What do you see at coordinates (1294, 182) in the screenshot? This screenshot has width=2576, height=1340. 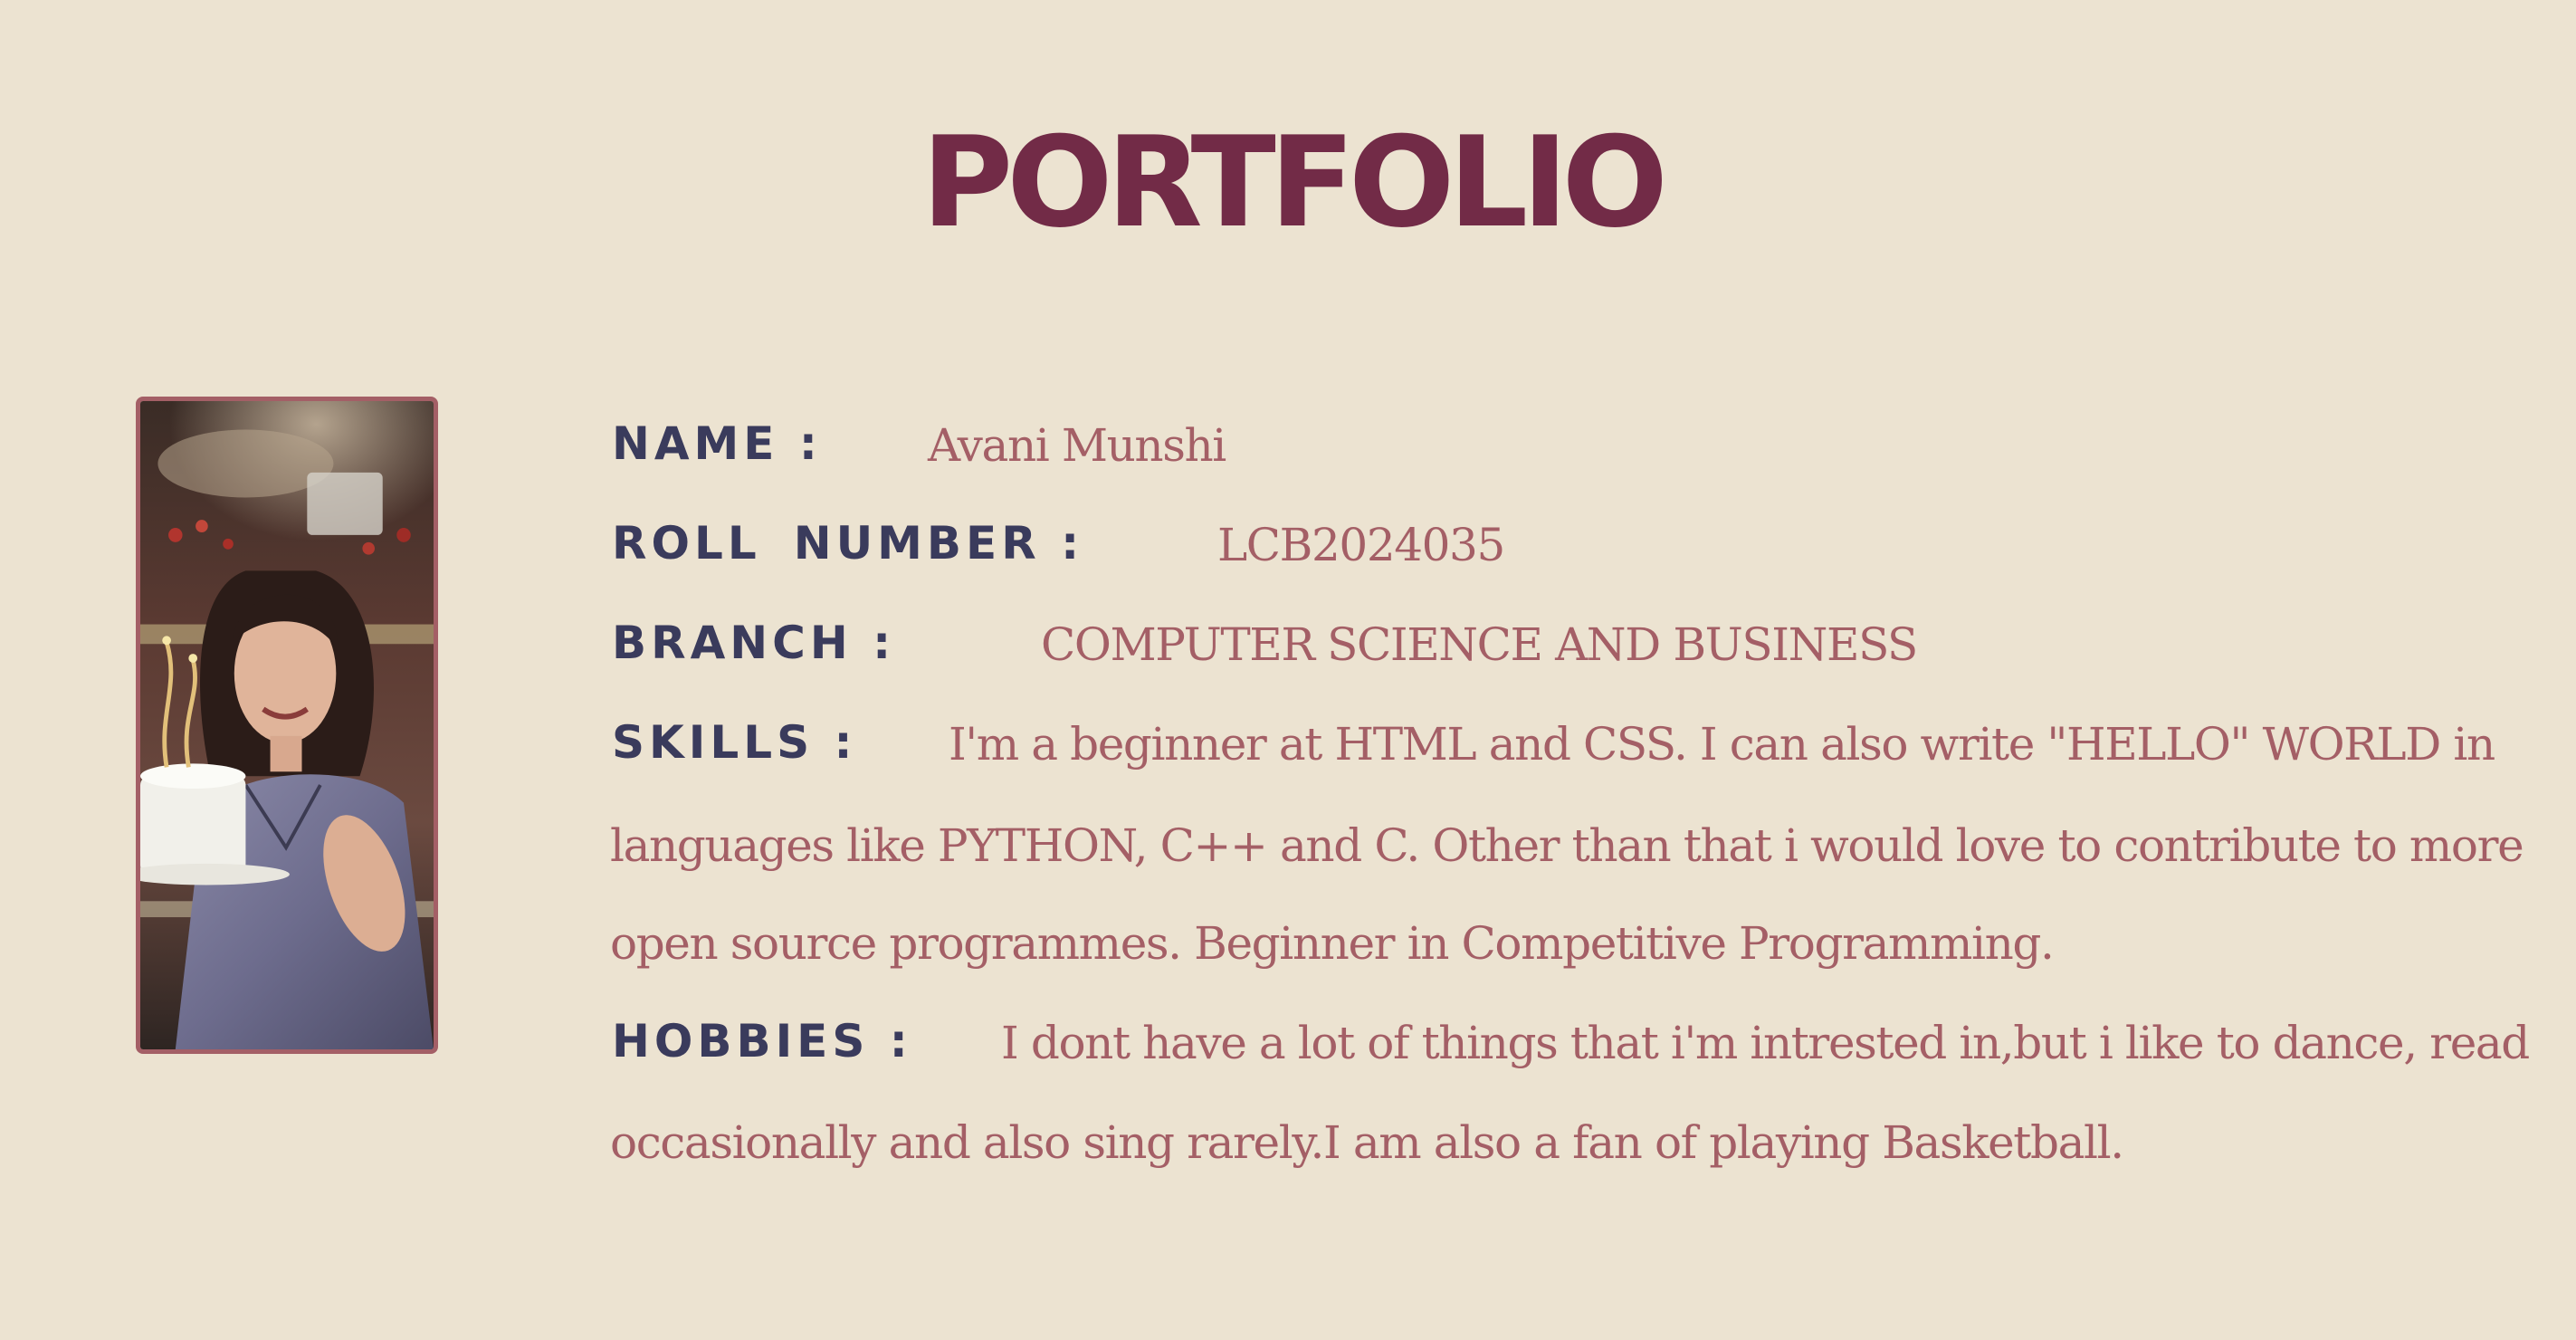 I see `page-title: PORTFOLIO` at bounding box center [1294, 182].